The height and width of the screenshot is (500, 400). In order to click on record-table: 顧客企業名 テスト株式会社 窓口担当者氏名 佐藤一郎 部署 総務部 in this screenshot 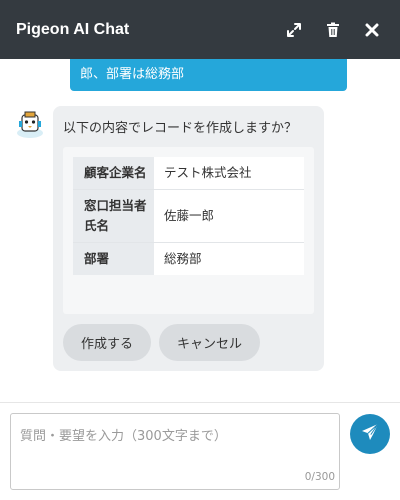, I will do `click(188, 216)`.